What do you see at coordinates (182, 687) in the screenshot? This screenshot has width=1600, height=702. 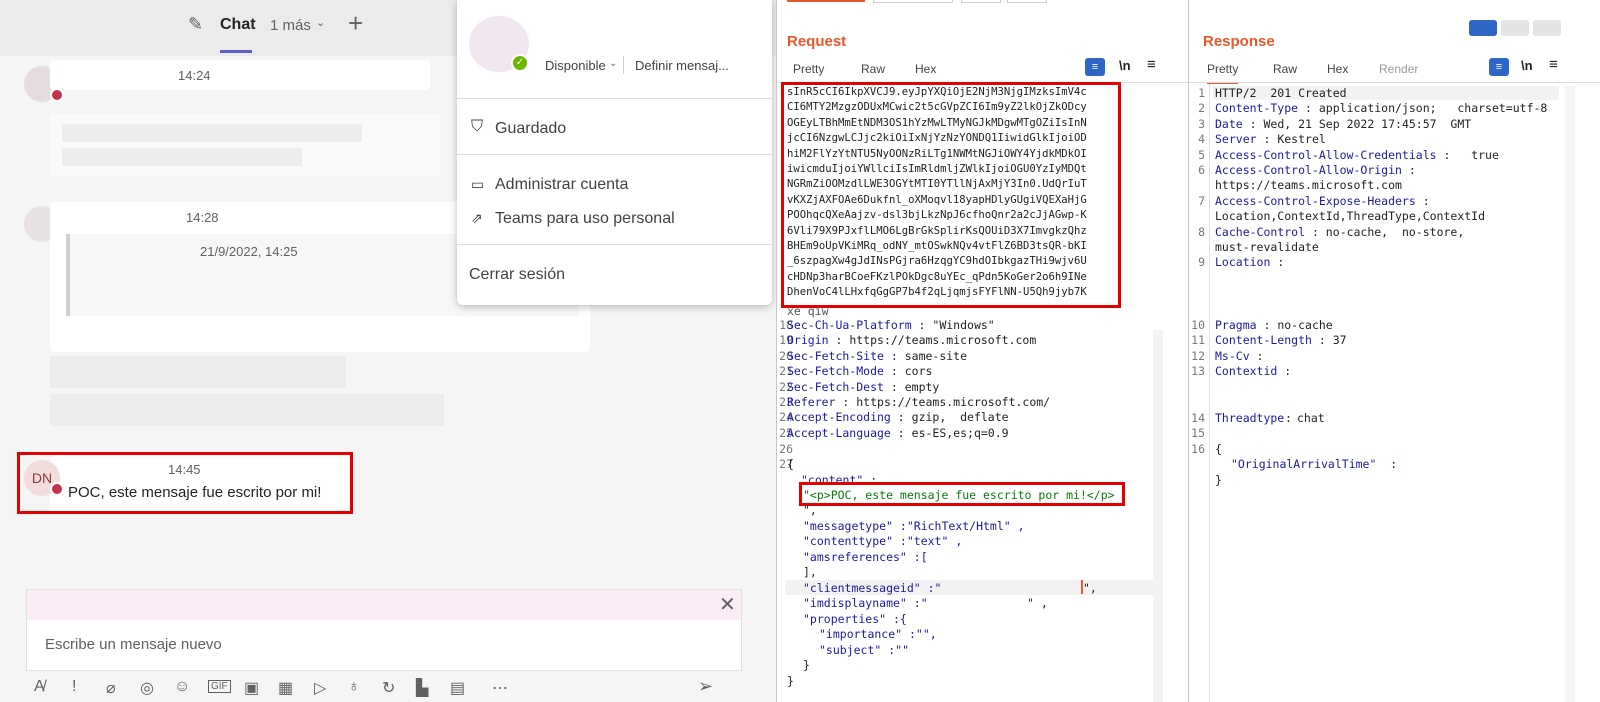 I see `emoji-icon: ☺` at bounding box center [182, 687].